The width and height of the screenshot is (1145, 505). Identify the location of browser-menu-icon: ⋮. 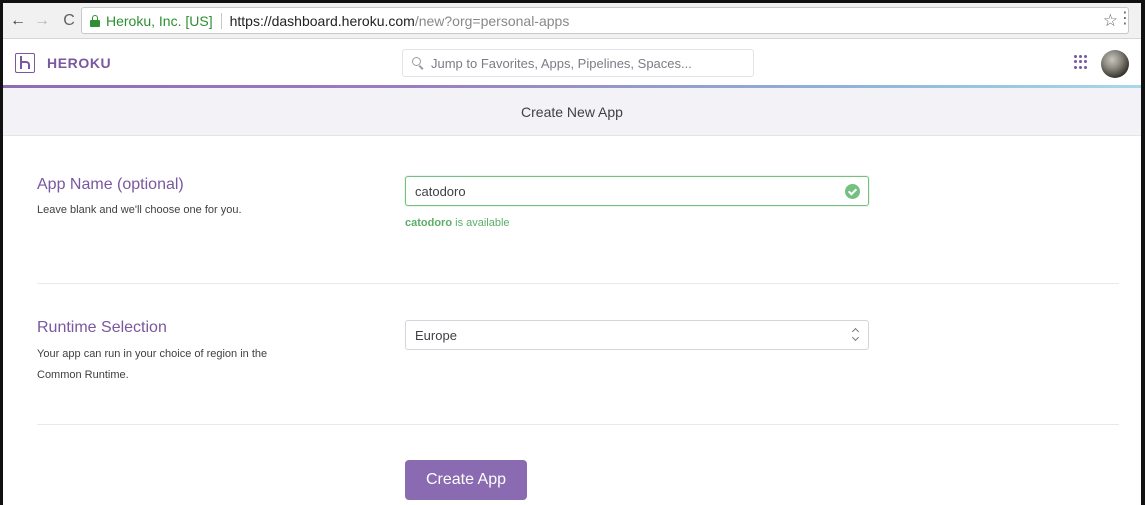
(1125, 19).